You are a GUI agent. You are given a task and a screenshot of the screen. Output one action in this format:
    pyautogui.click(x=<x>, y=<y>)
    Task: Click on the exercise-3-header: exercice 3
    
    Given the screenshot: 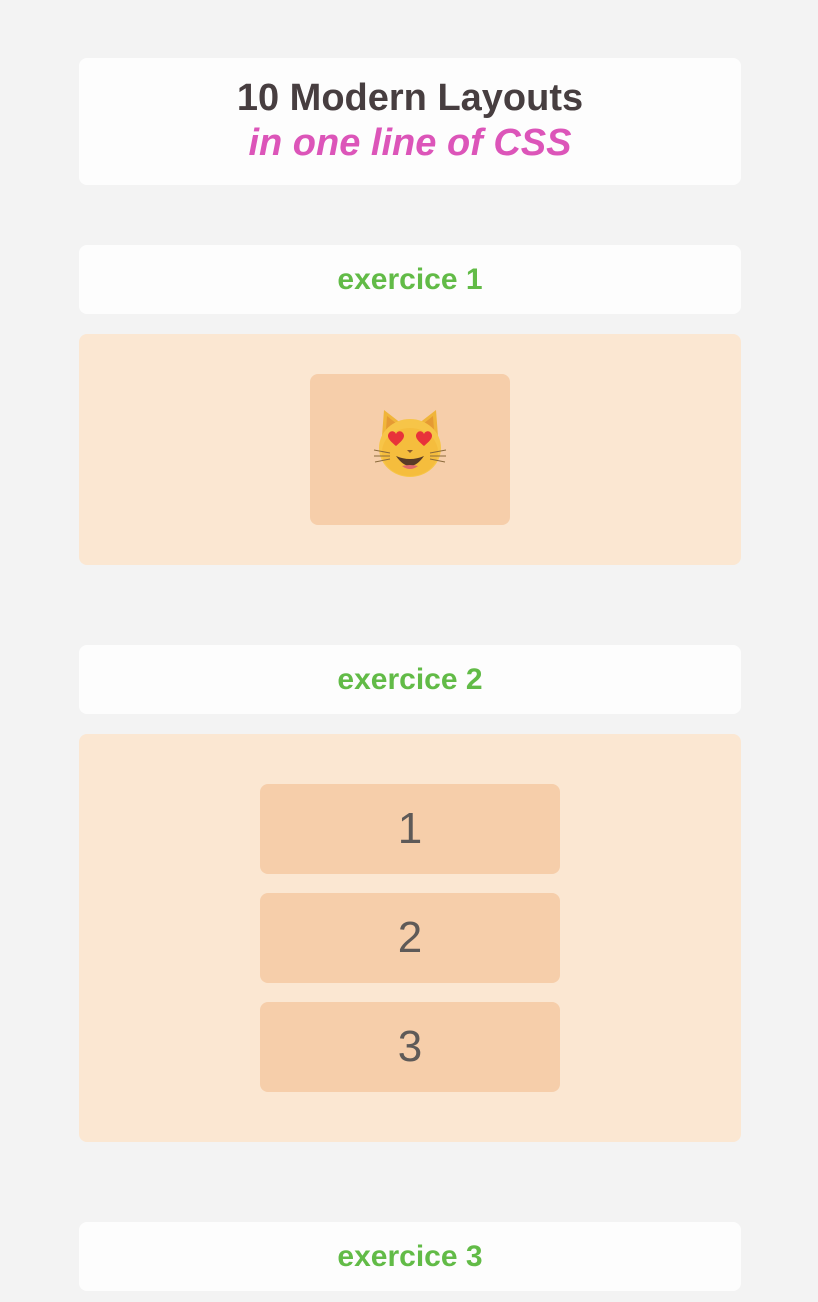 What is the action you would take?
    pyautogui.click(x=410, y=1256)
    